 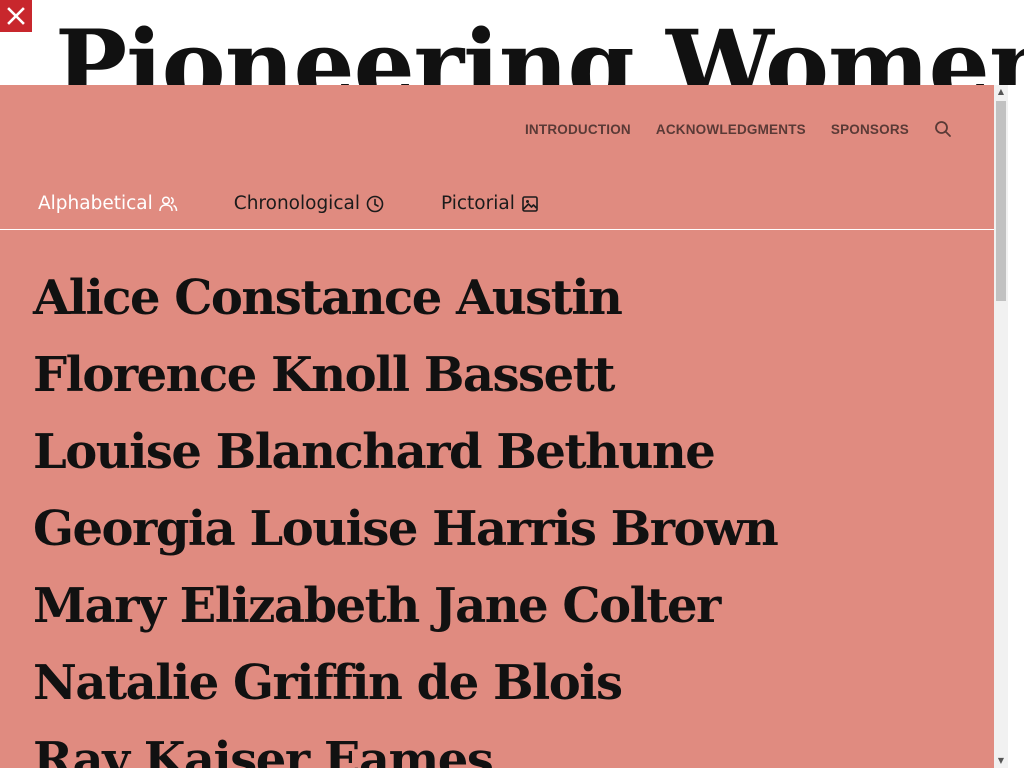 What do you see at coordinates (870, 129) in the screenshot?
I see `nav-link-sponsors: SPONSORS` at bounding box center [870, 129].